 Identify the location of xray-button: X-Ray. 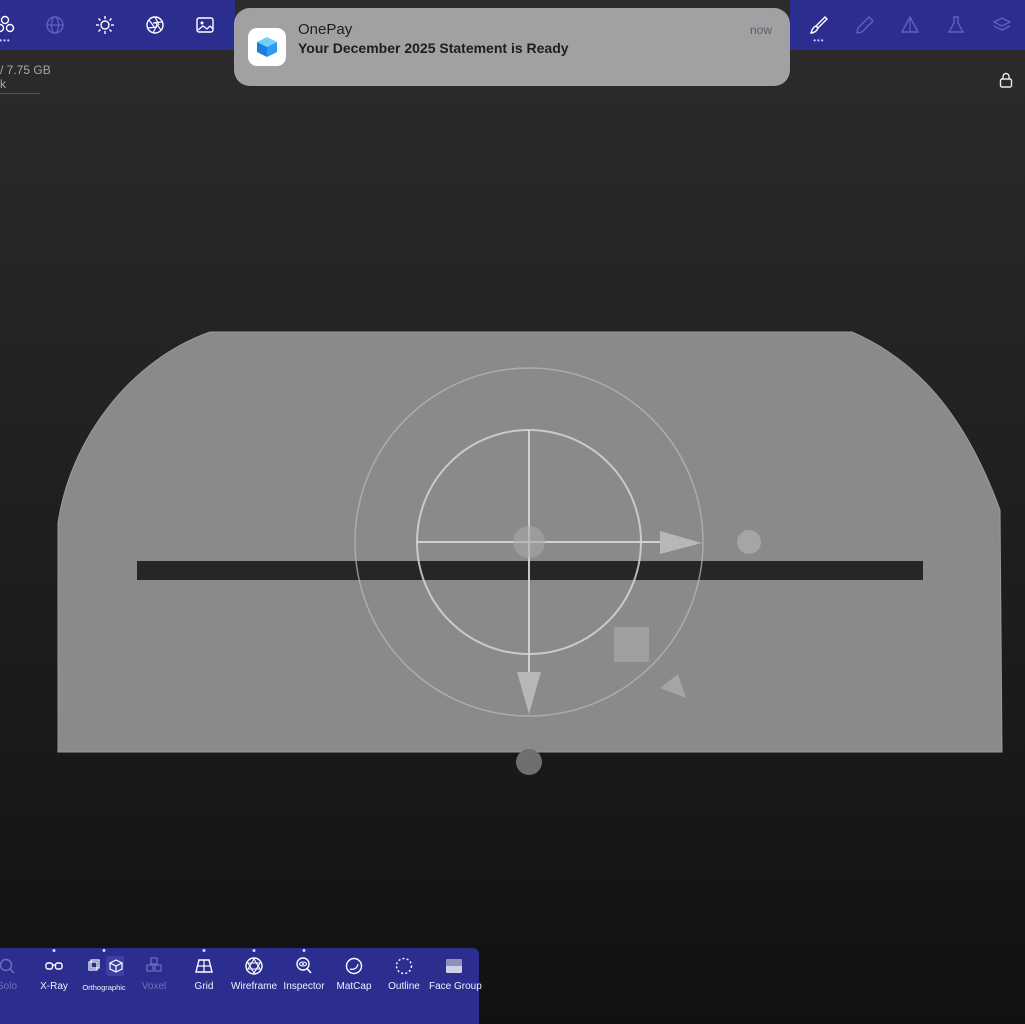
(54, 970).